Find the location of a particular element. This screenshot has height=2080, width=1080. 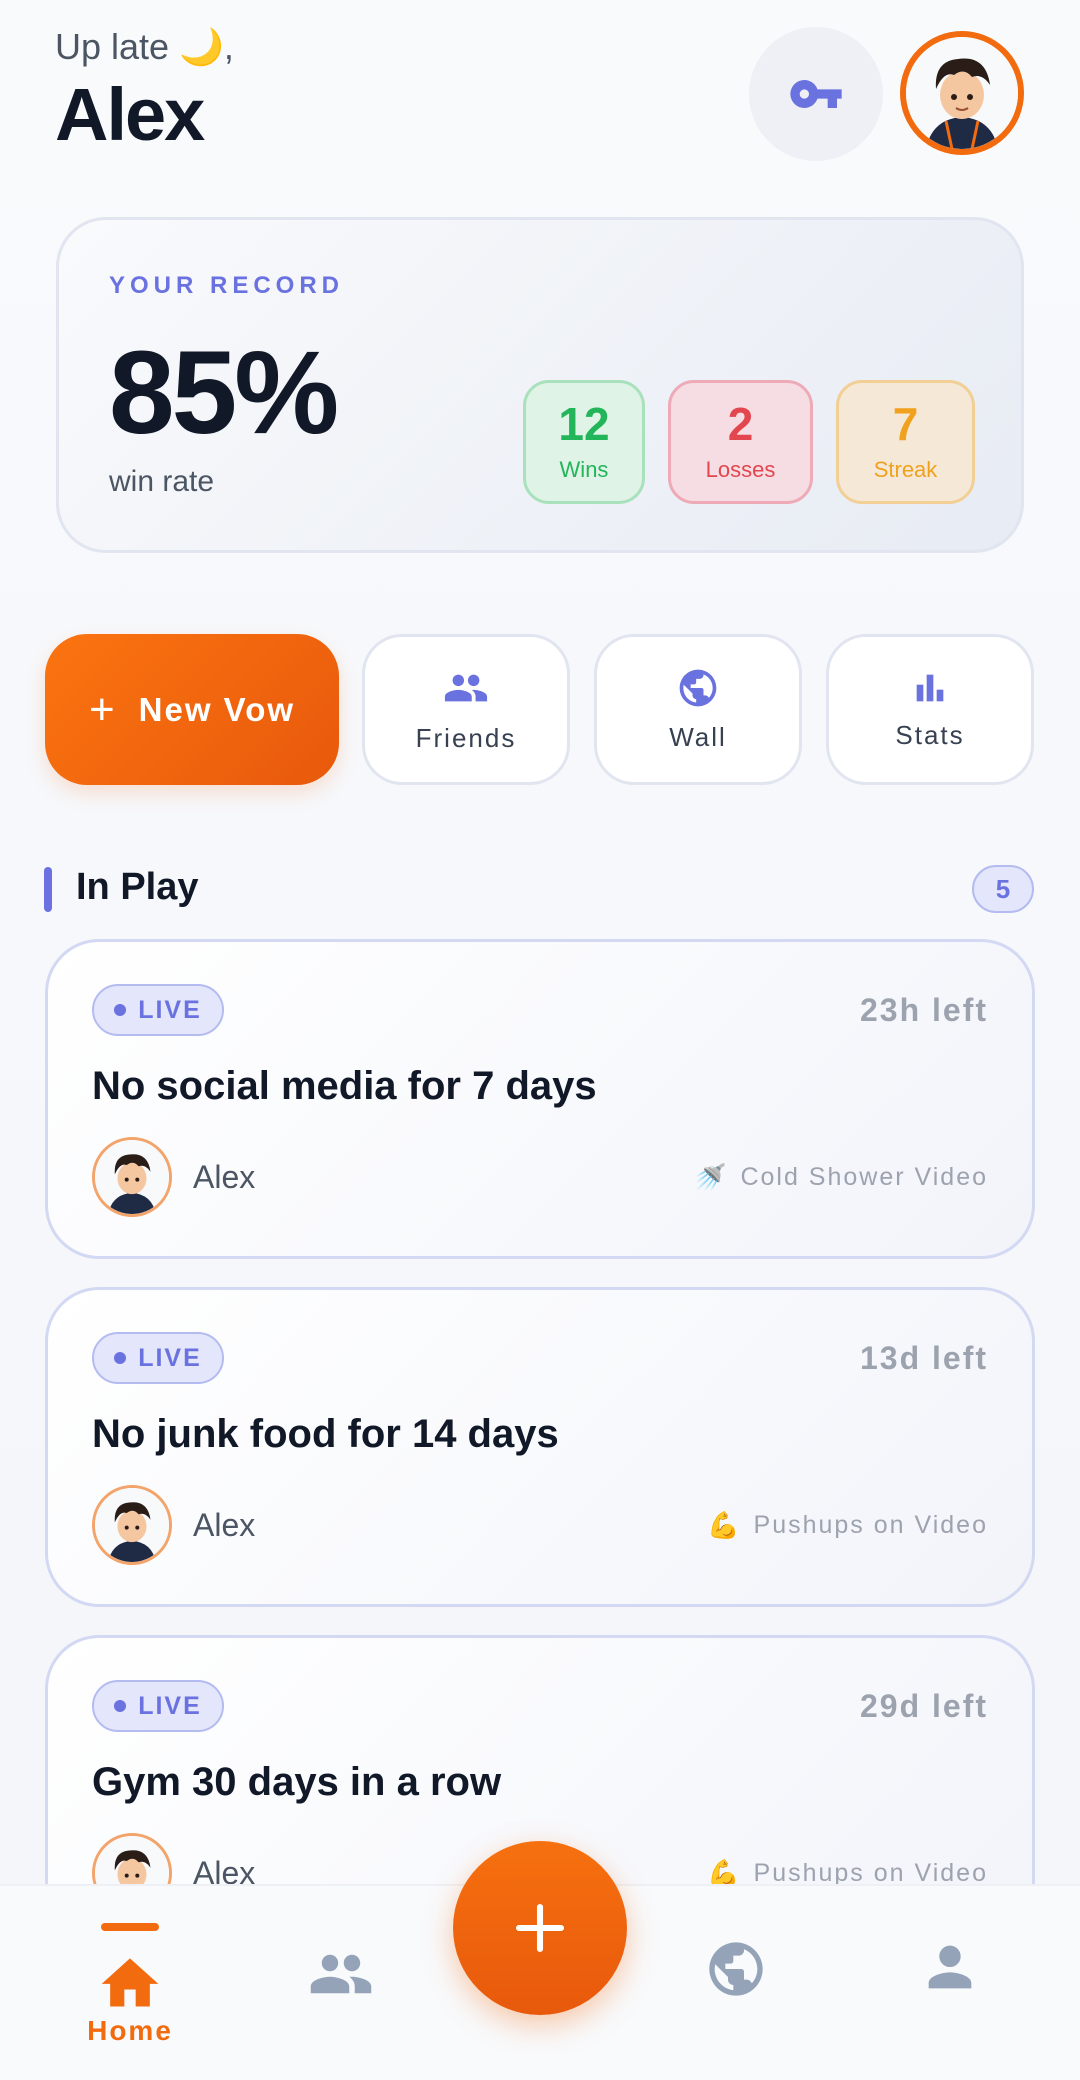

people-icon is located at coordinates (341, 1974).